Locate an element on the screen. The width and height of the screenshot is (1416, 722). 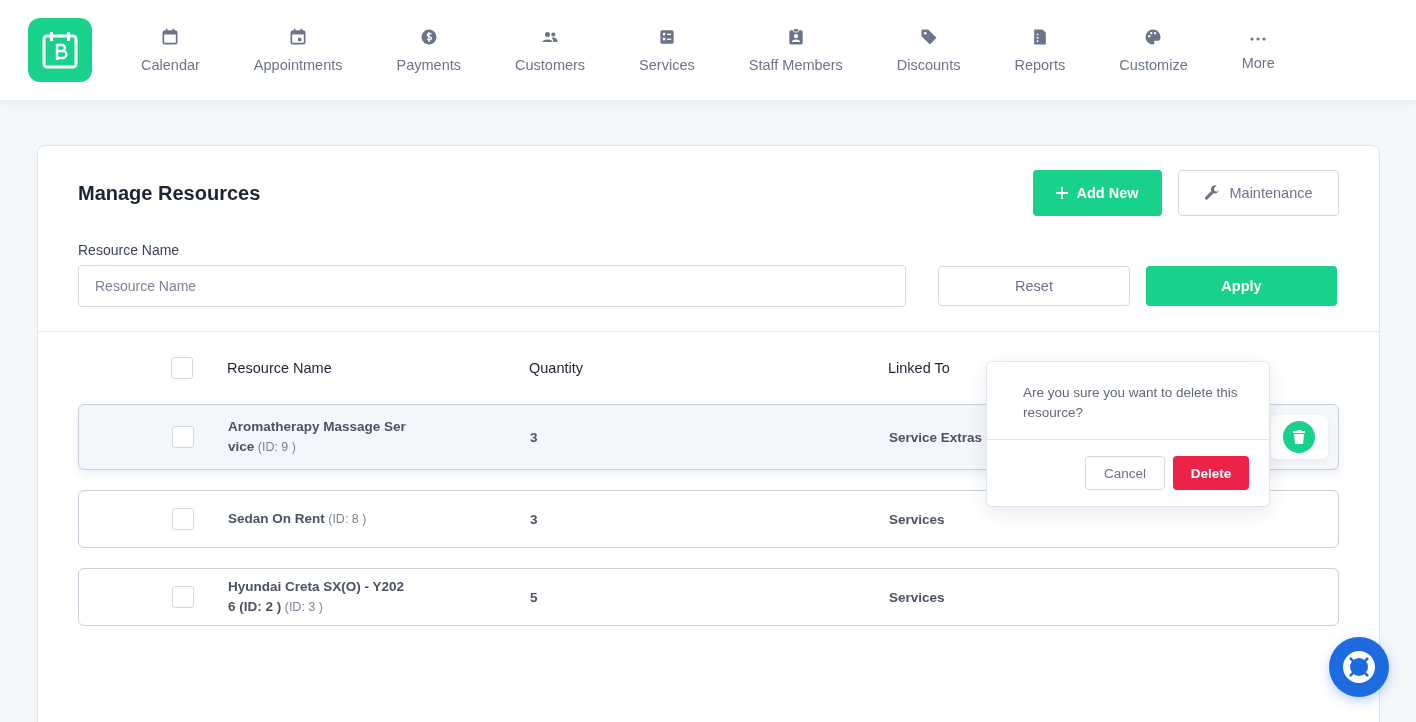
app-logo is located at coordinates (60, 50).